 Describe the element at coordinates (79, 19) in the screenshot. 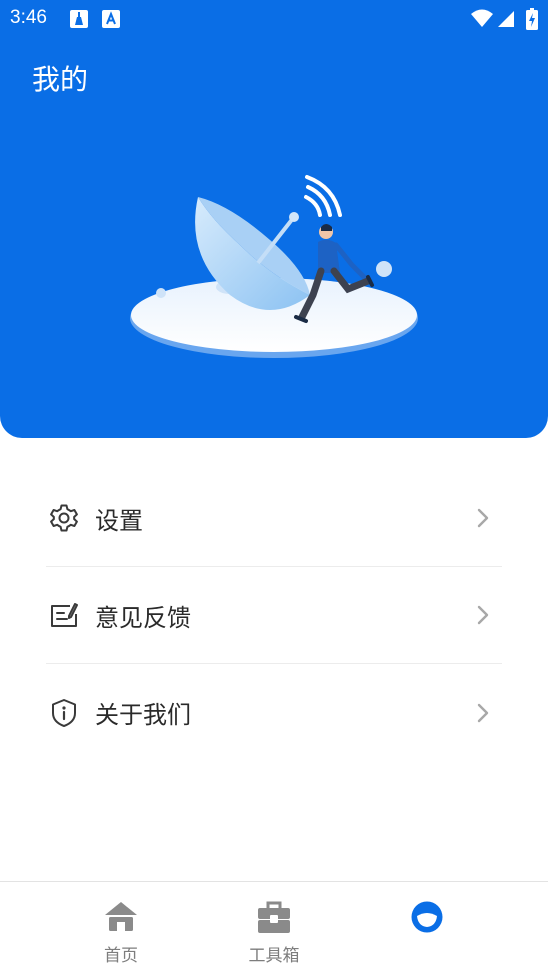

I see `clean-notification-icon` at that location.